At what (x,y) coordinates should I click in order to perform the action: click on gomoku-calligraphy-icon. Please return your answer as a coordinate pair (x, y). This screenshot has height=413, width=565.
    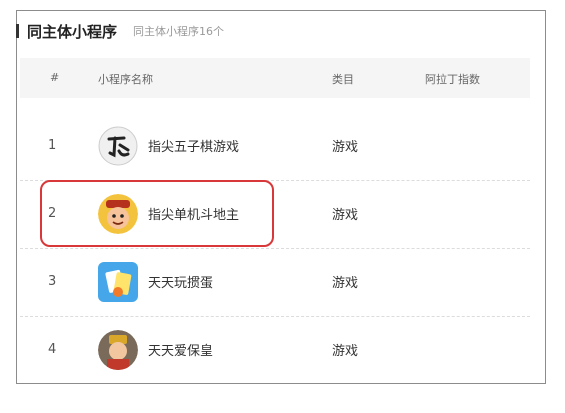
    Looking at the image, I should click on (118, 146).